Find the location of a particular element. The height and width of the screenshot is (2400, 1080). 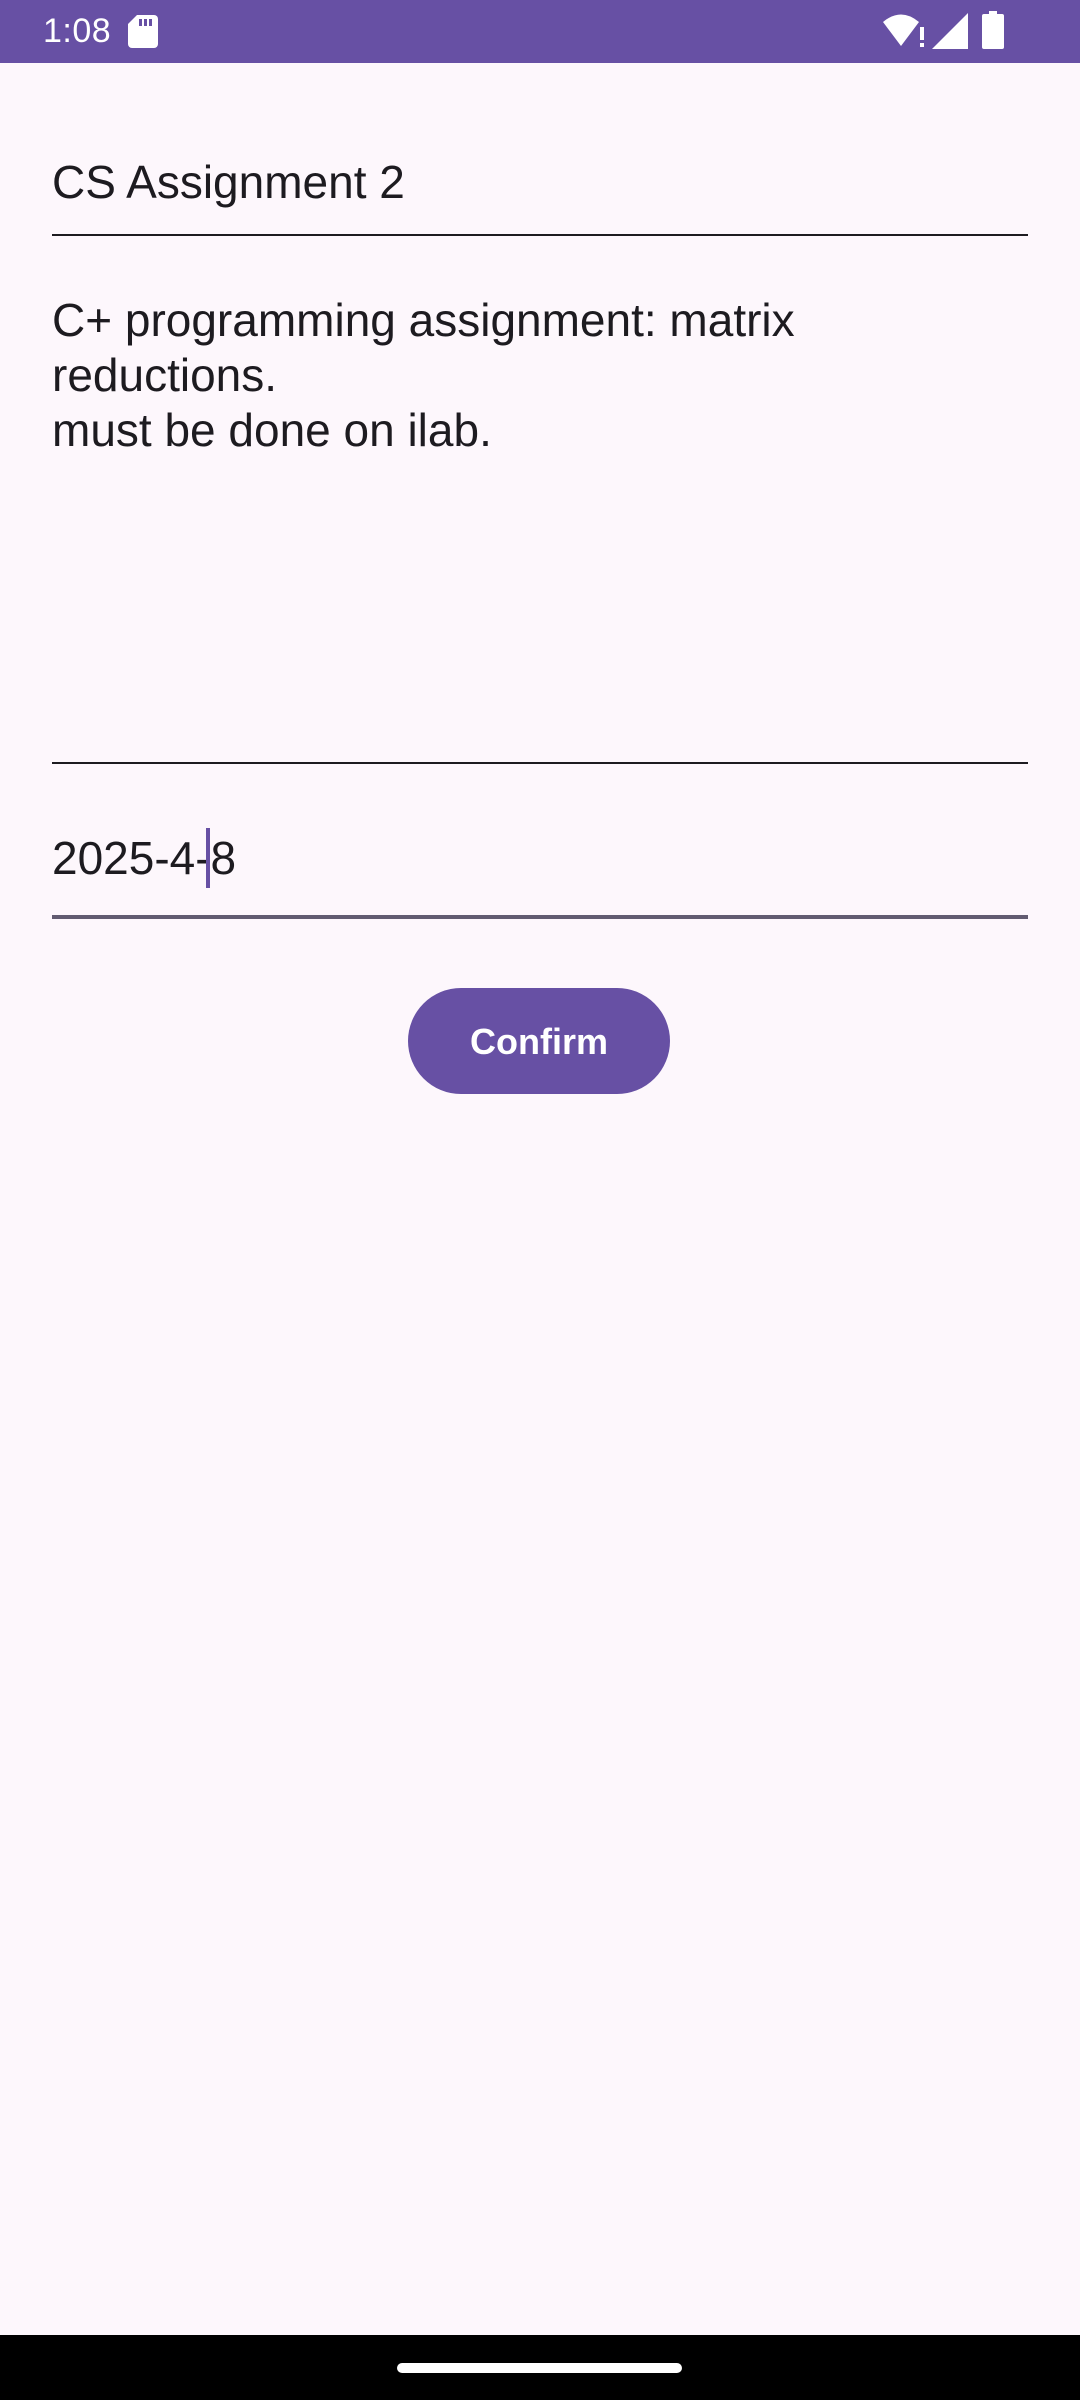

status-time: 1:08 is located at coordinates (77, 31).